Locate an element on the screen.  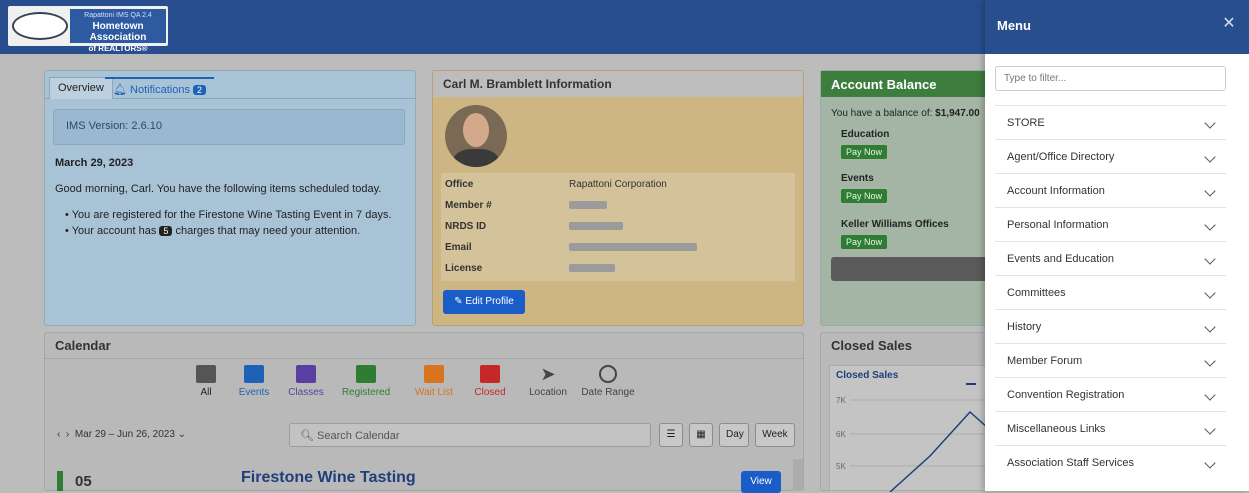
menu-item-personal-information: Personal Information is located at coordinates (1110, 224).